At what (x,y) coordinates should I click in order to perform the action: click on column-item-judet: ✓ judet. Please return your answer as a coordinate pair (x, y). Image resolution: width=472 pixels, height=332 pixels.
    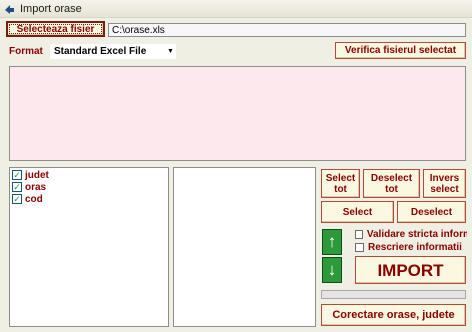
    Looking at the image, I should click on (30, 175).